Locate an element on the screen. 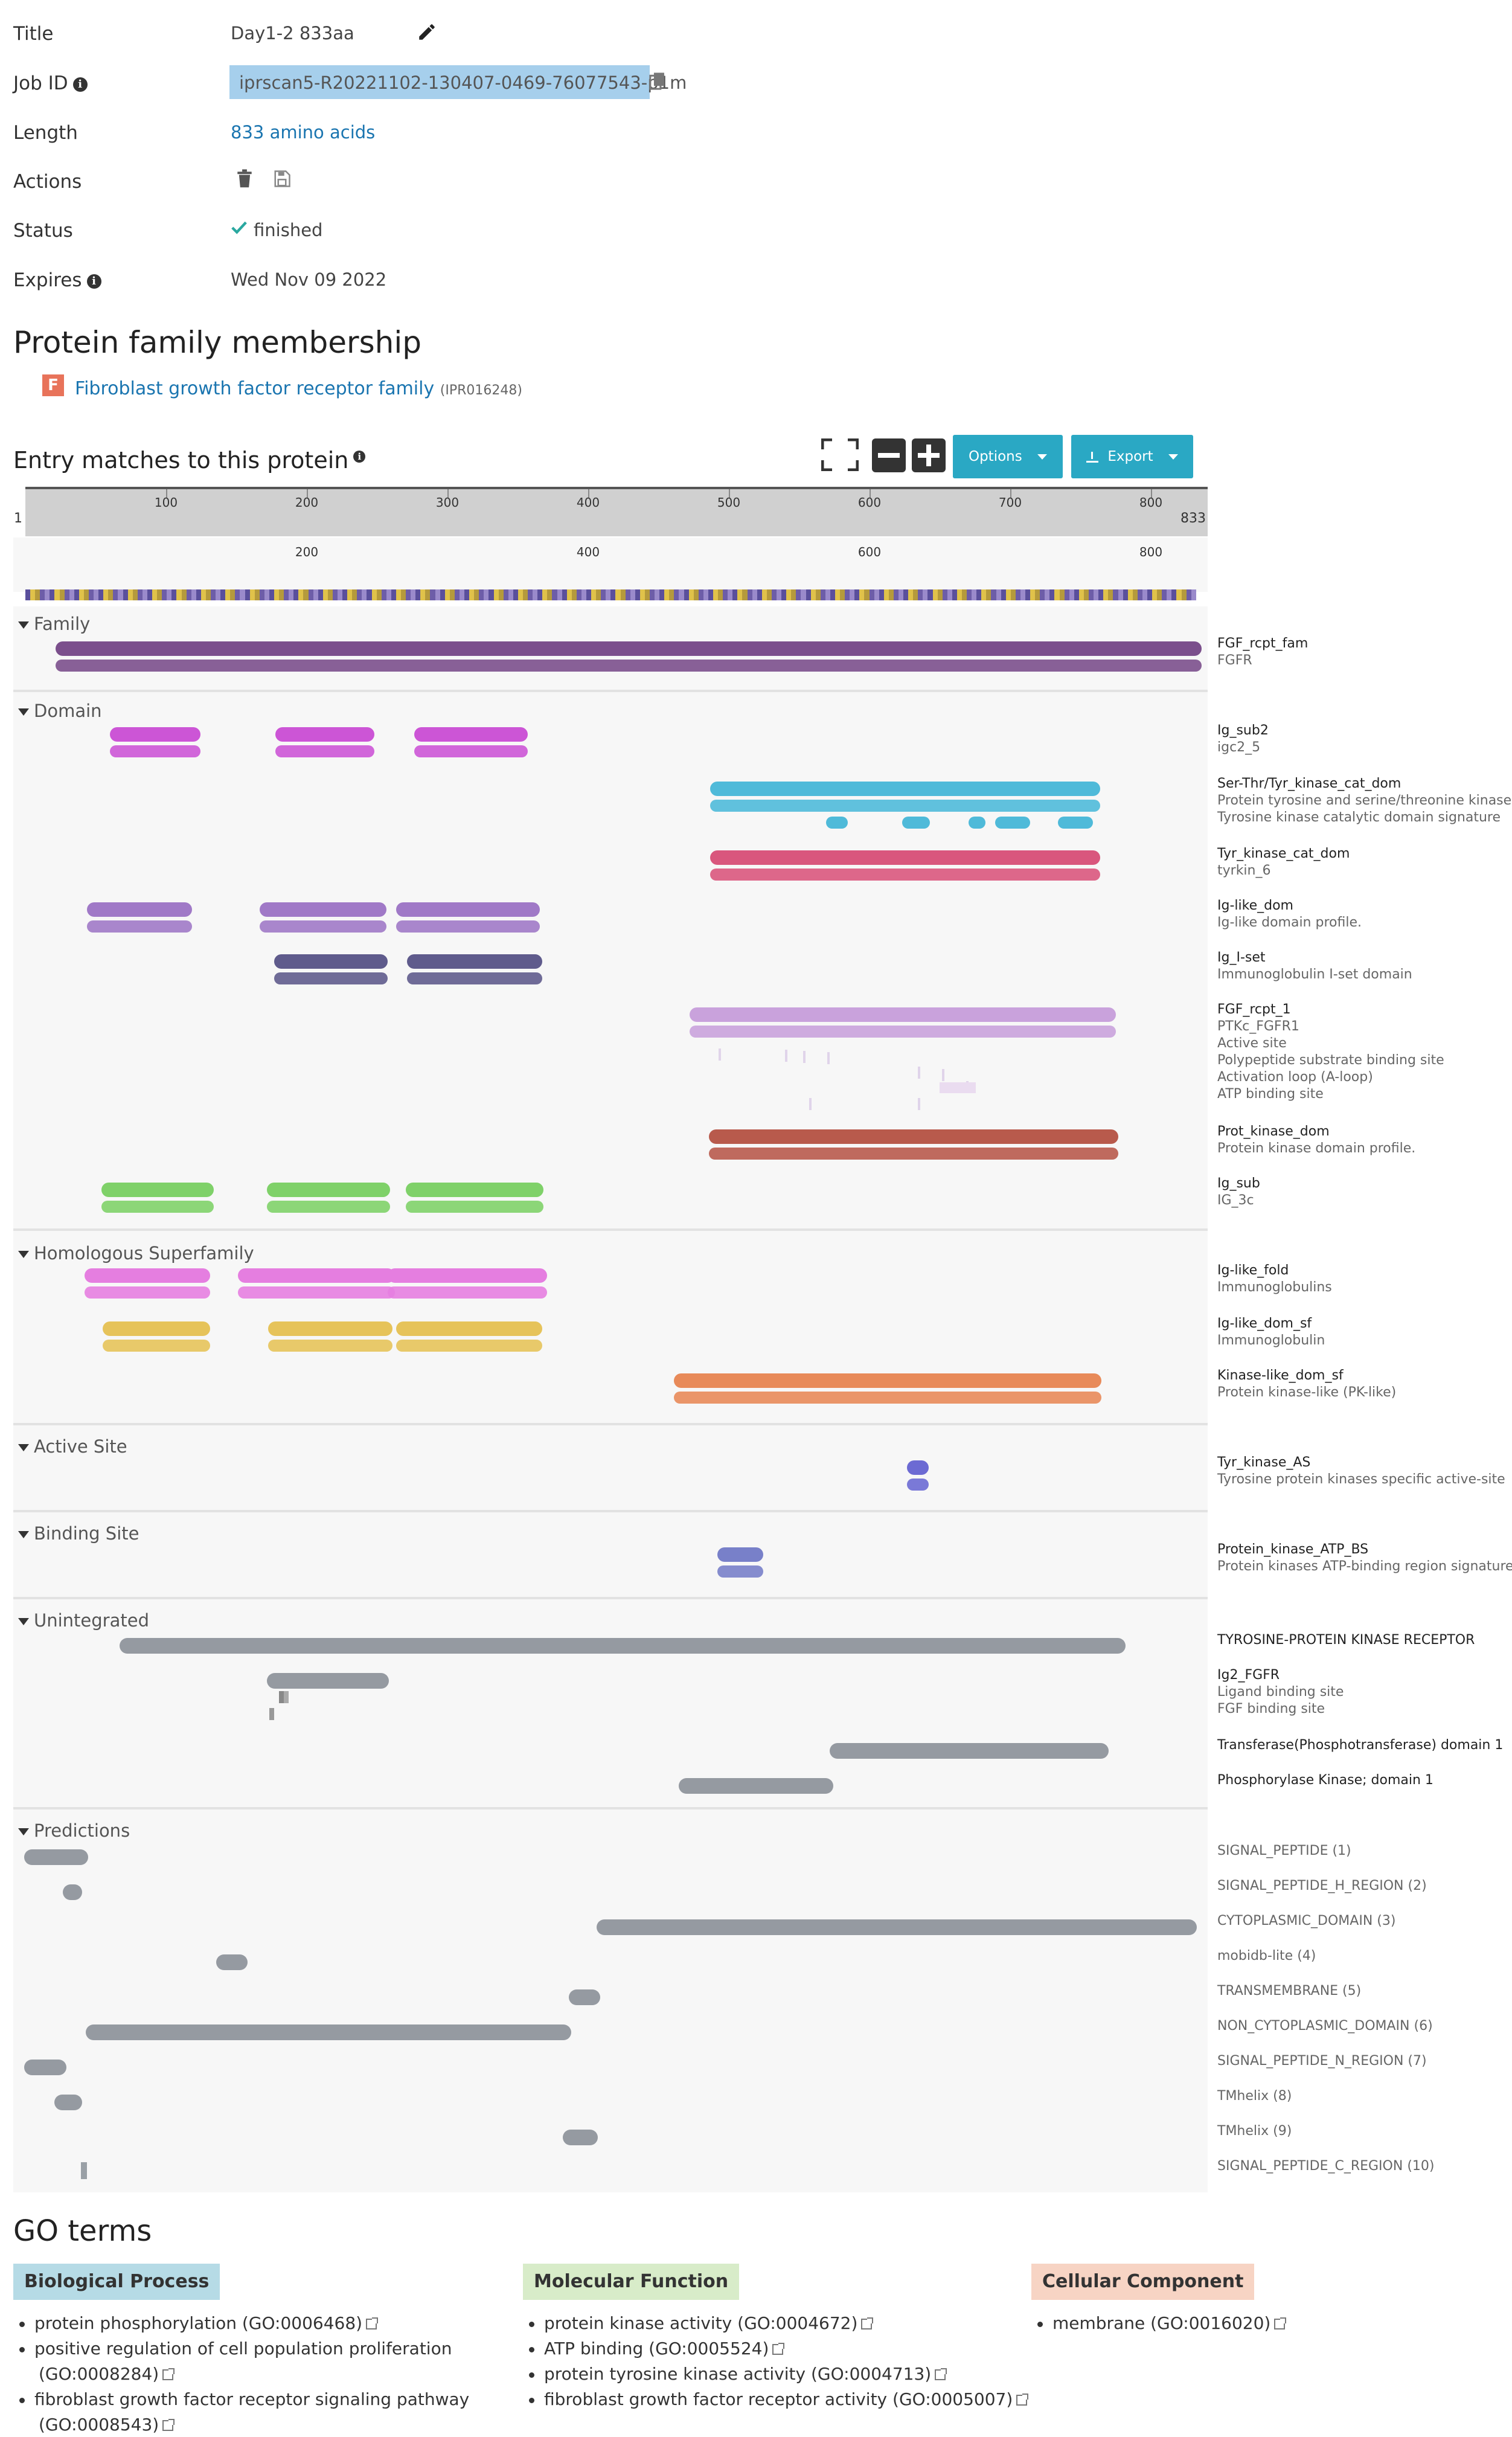 This screenshot has width=1512, height=2437. prediction-label: SIGNAL_PEPTIDE_H_REGION (2) is located at coordinates (1322, 1886).